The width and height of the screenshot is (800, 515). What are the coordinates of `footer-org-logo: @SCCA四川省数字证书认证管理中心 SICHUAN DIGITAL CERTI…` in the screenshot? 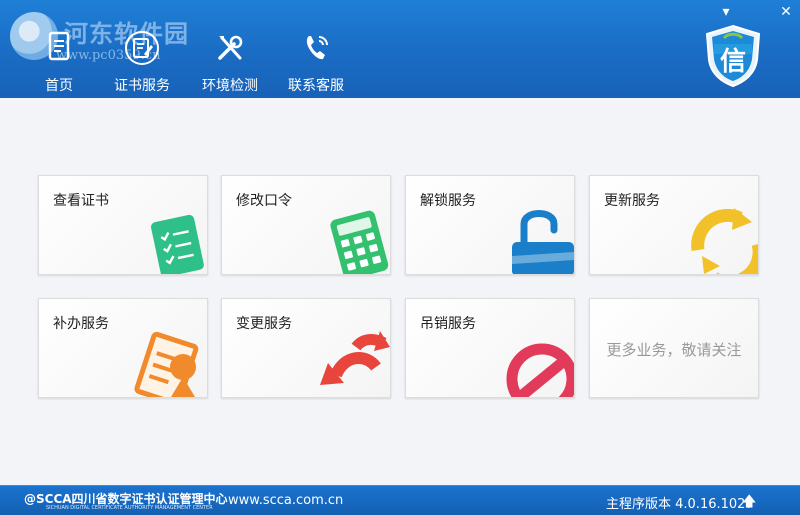 It's located at (126, 501).